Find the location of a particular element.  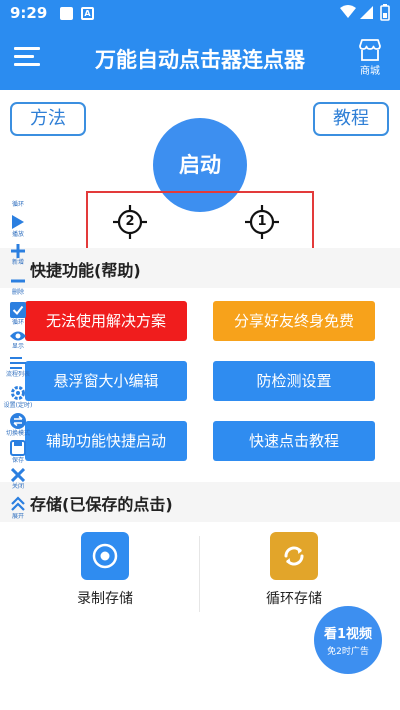

tool-show: 显示 is located at coordinates (18, 340).